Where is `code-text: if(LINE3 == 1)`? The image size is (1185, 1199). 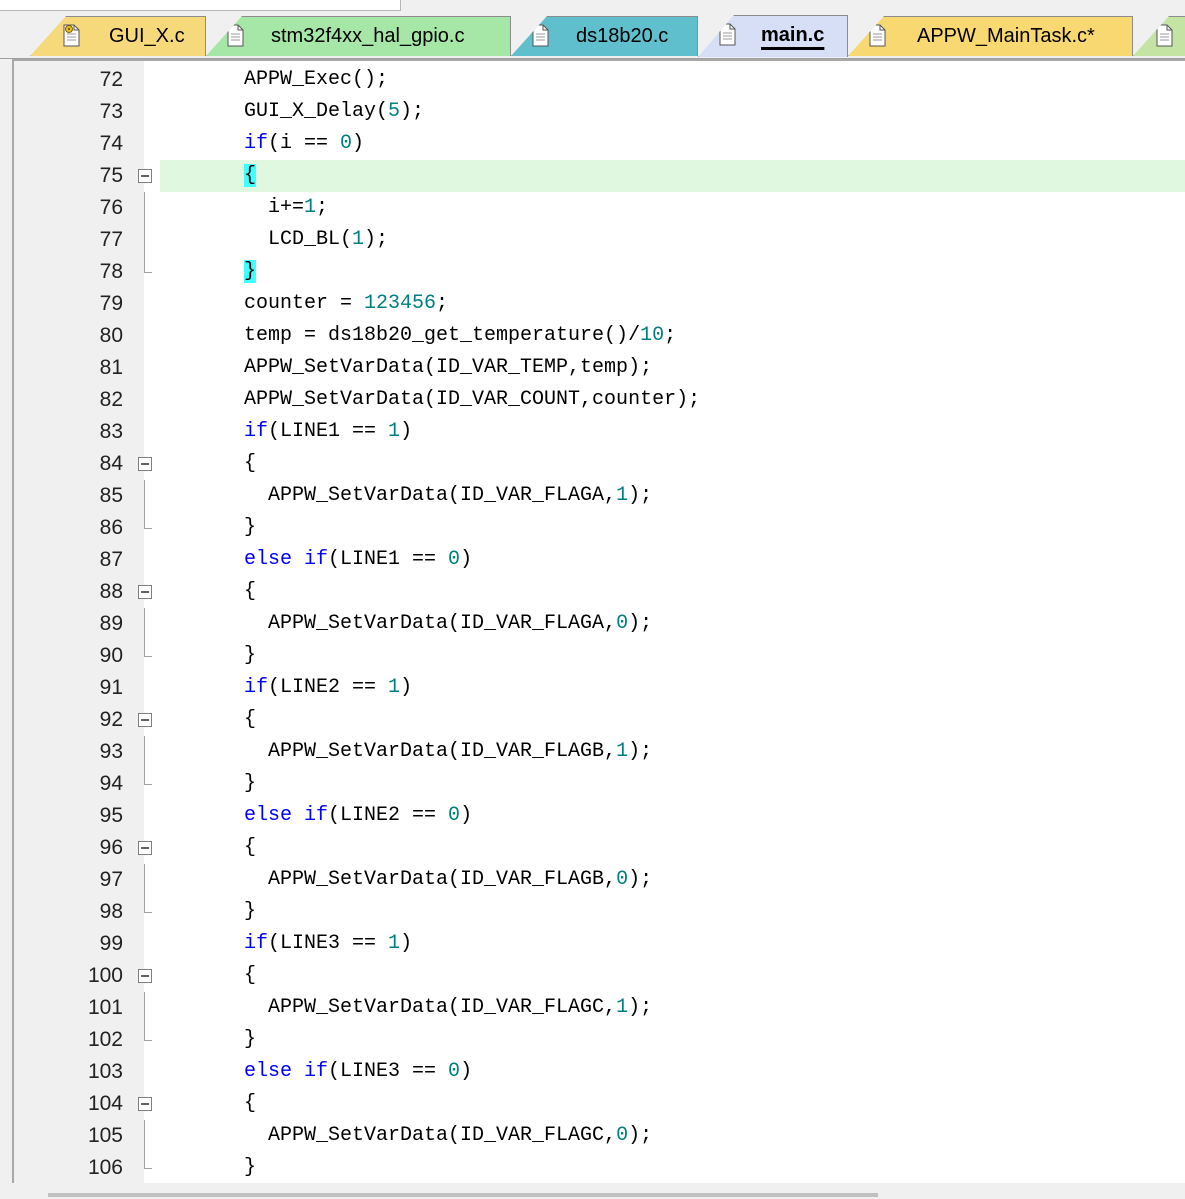 code-text: if(LINE3 == 1) is located at coordinates (672, 944).